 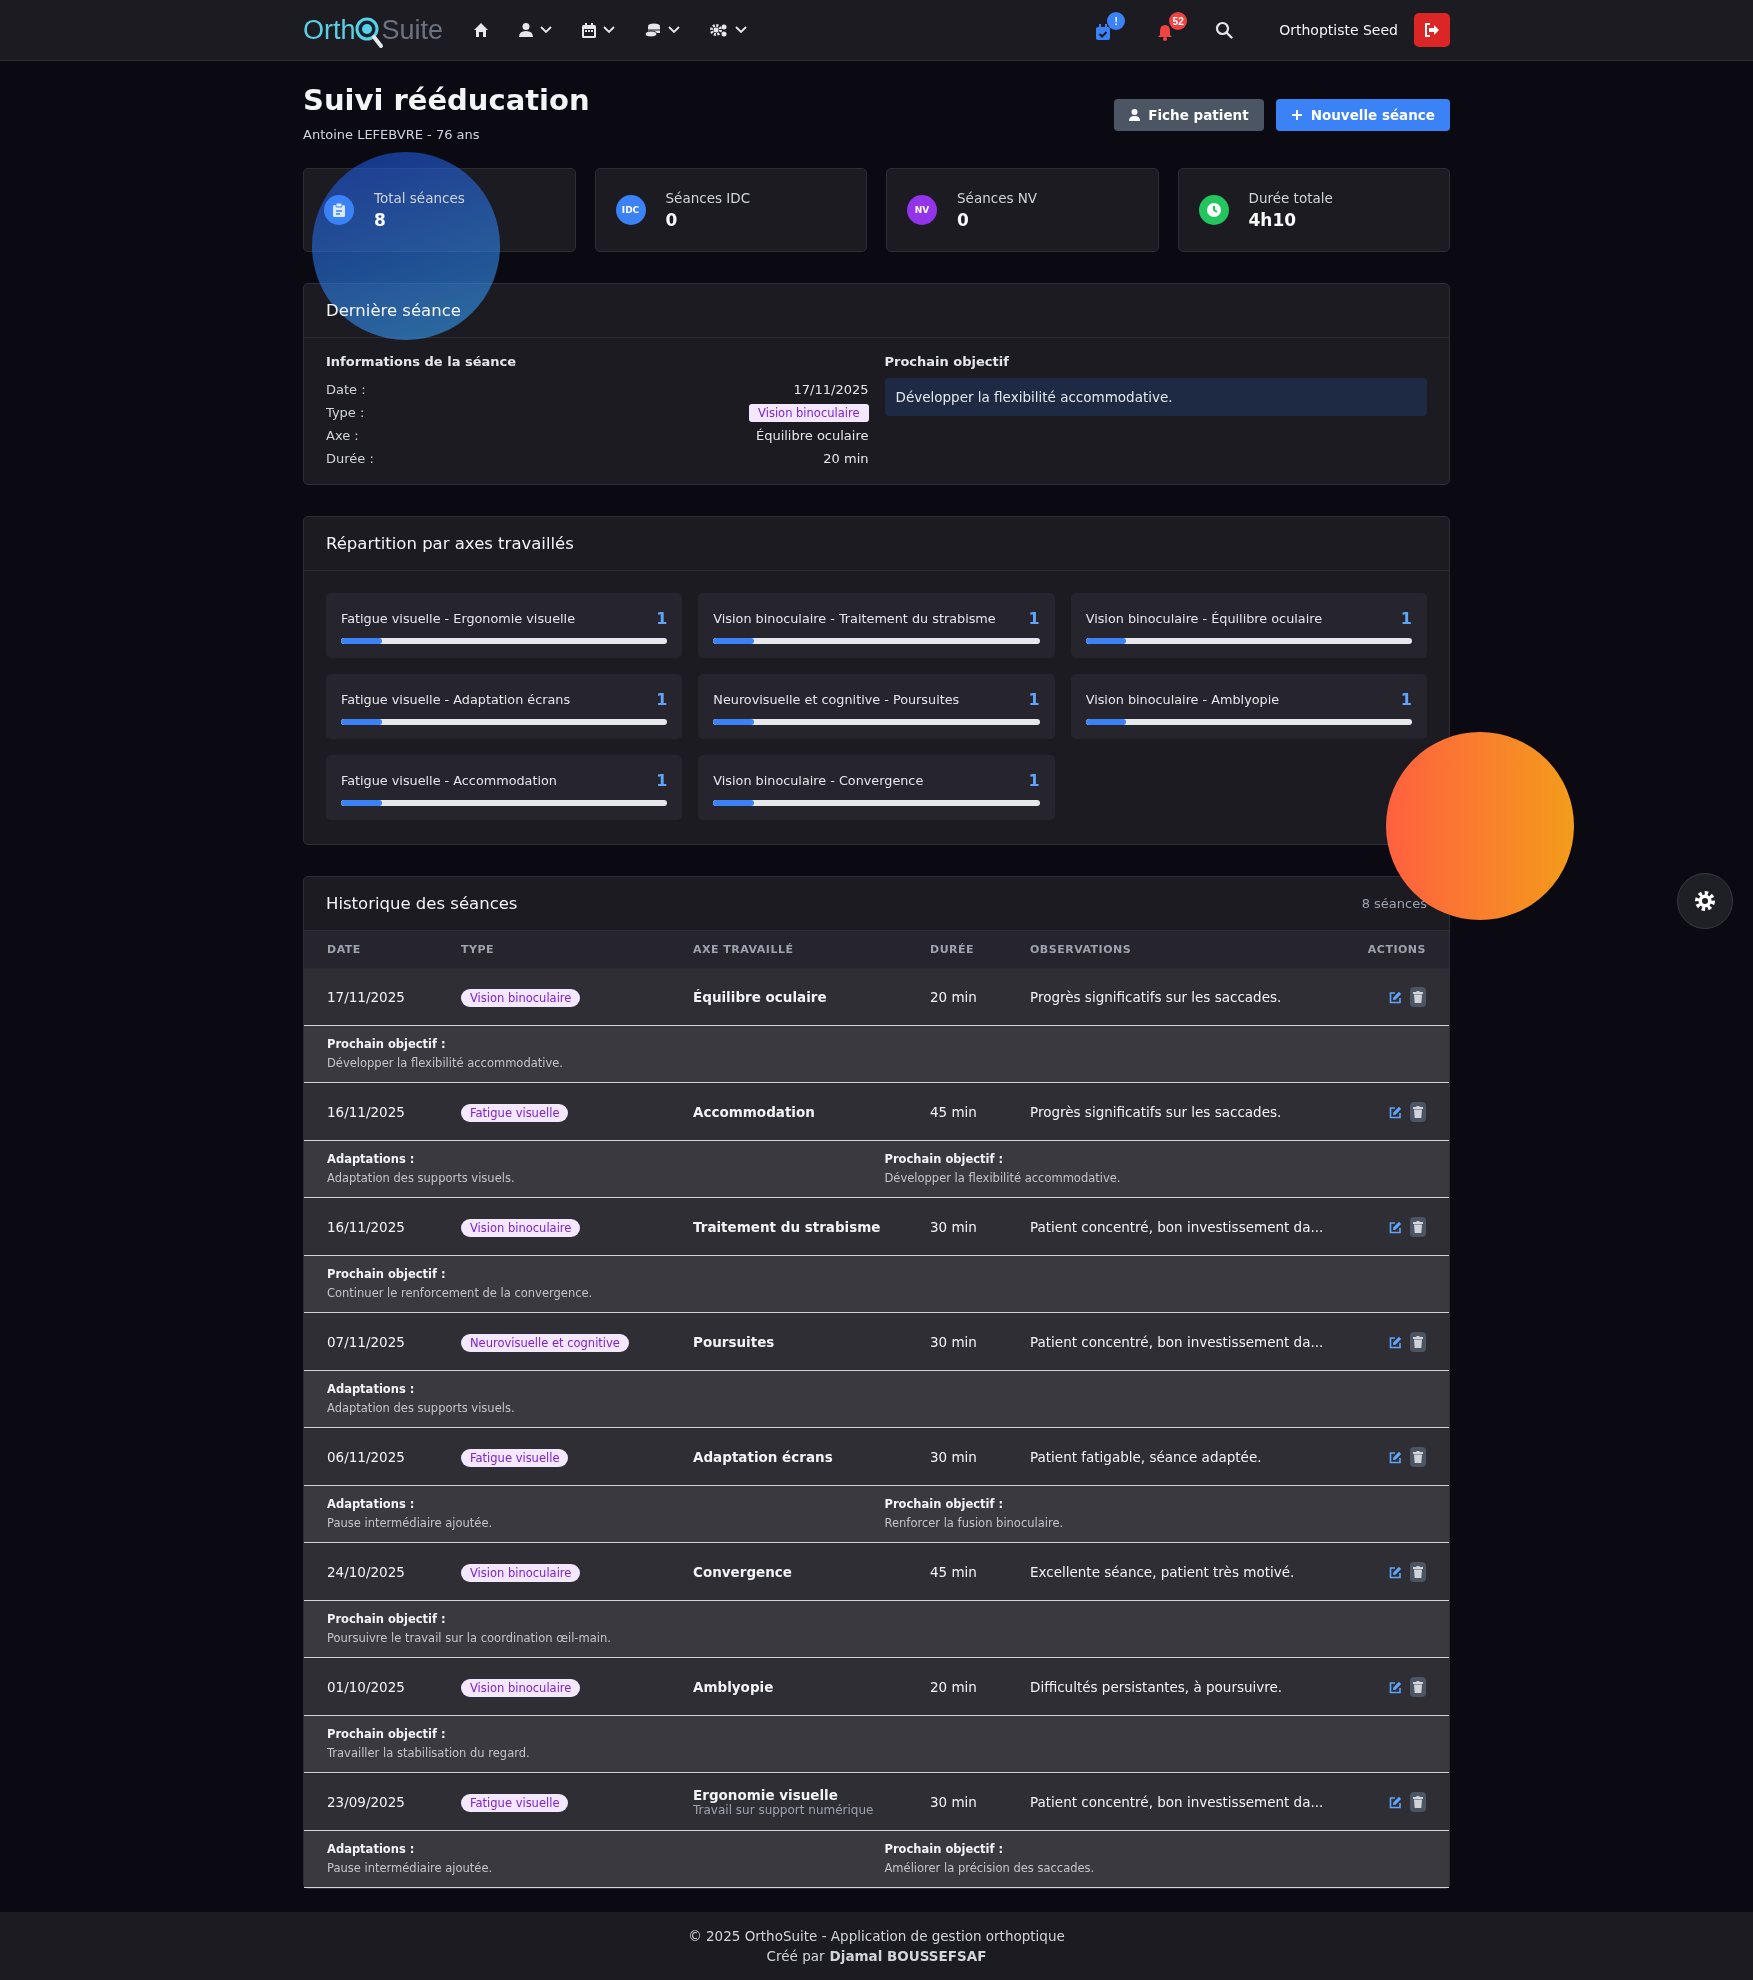 I want to click on field-value: Équilibre oculaire, so click(x=812, y=435).